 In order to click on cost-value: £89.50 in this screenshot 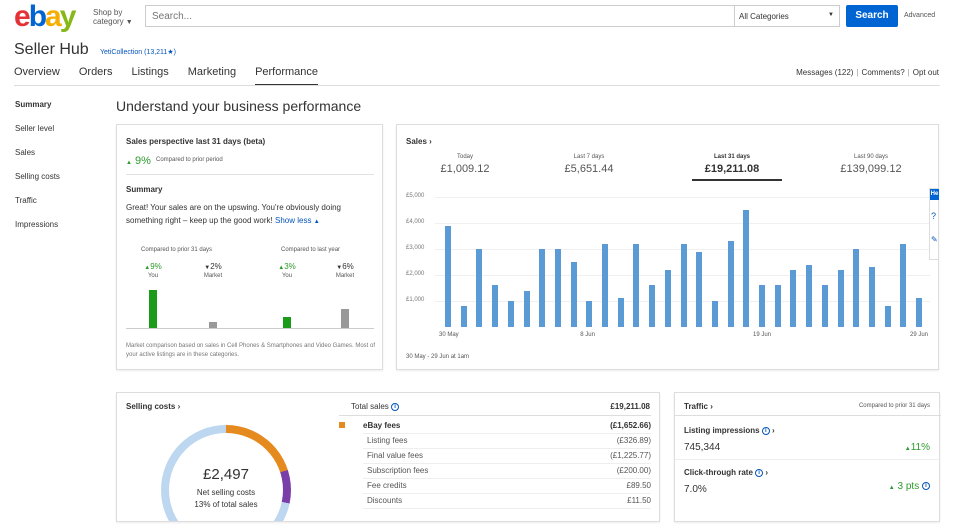, I will do `click(638, 485)`.